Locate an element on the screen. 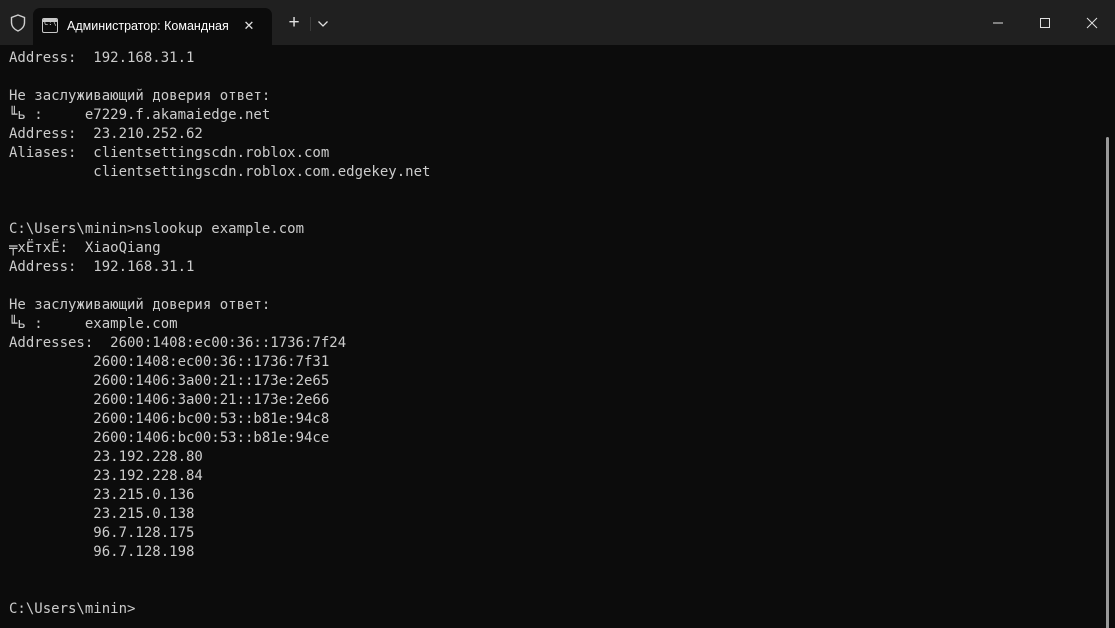 Image resolution: width=1115 pixels, height=628 pixels. console-line: C:\Users\minin> is located at coordinates (72, 609).